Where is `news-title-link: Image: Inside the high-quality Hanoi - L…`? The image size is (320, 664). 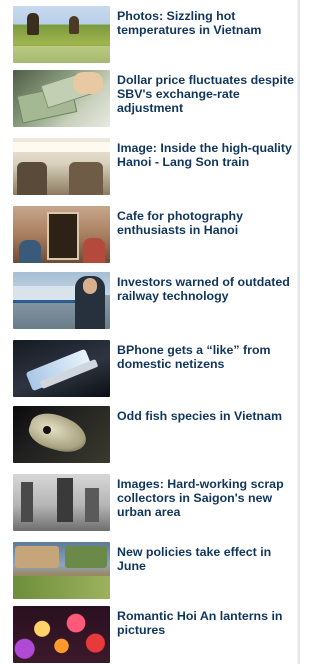
news-title-link: Image: Inside the high-quality Hanoi - L… is located at coordinates (207, 155).